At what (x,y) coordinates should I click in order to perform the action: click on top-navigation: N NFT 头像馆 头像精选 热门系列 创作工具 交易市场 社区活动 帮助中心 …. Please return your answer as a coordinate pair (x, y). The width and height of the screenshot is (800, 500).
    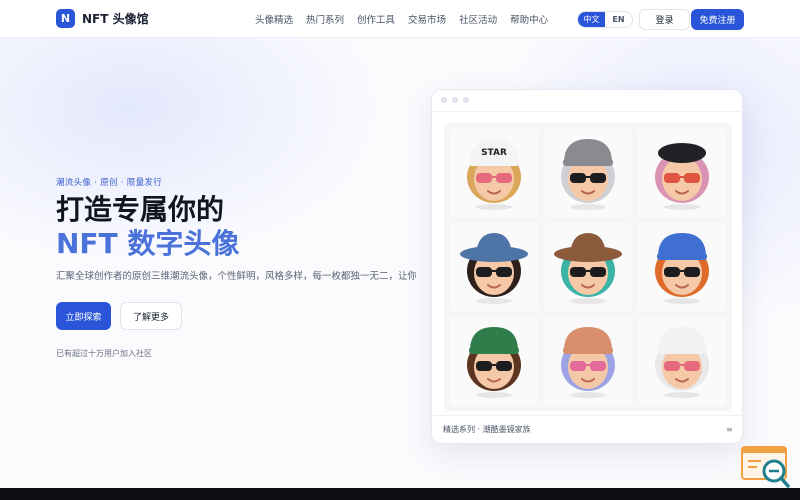
    Looking at the image, I should click on (400, 19).